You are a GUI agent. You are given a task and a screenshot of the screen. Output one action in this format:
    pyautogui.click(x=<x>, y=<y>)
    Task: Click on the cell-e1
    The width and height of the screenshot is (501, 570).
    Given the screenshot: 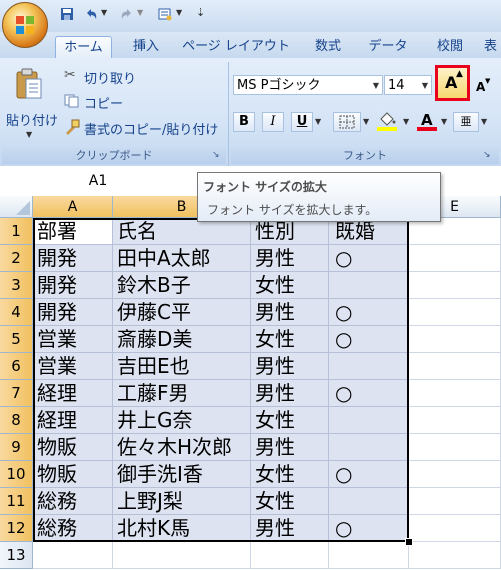 What is the action you would take?
    pyautogui.click(x=455, y=231)
    